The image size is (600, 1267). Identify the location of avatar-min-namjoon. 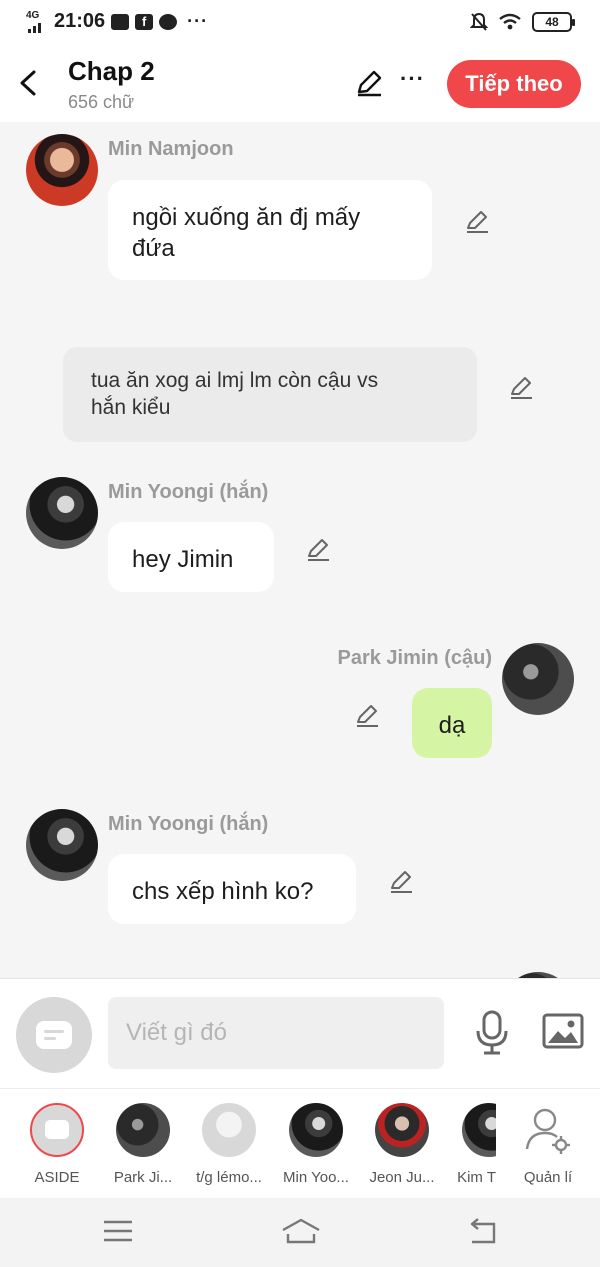
(62, 170).